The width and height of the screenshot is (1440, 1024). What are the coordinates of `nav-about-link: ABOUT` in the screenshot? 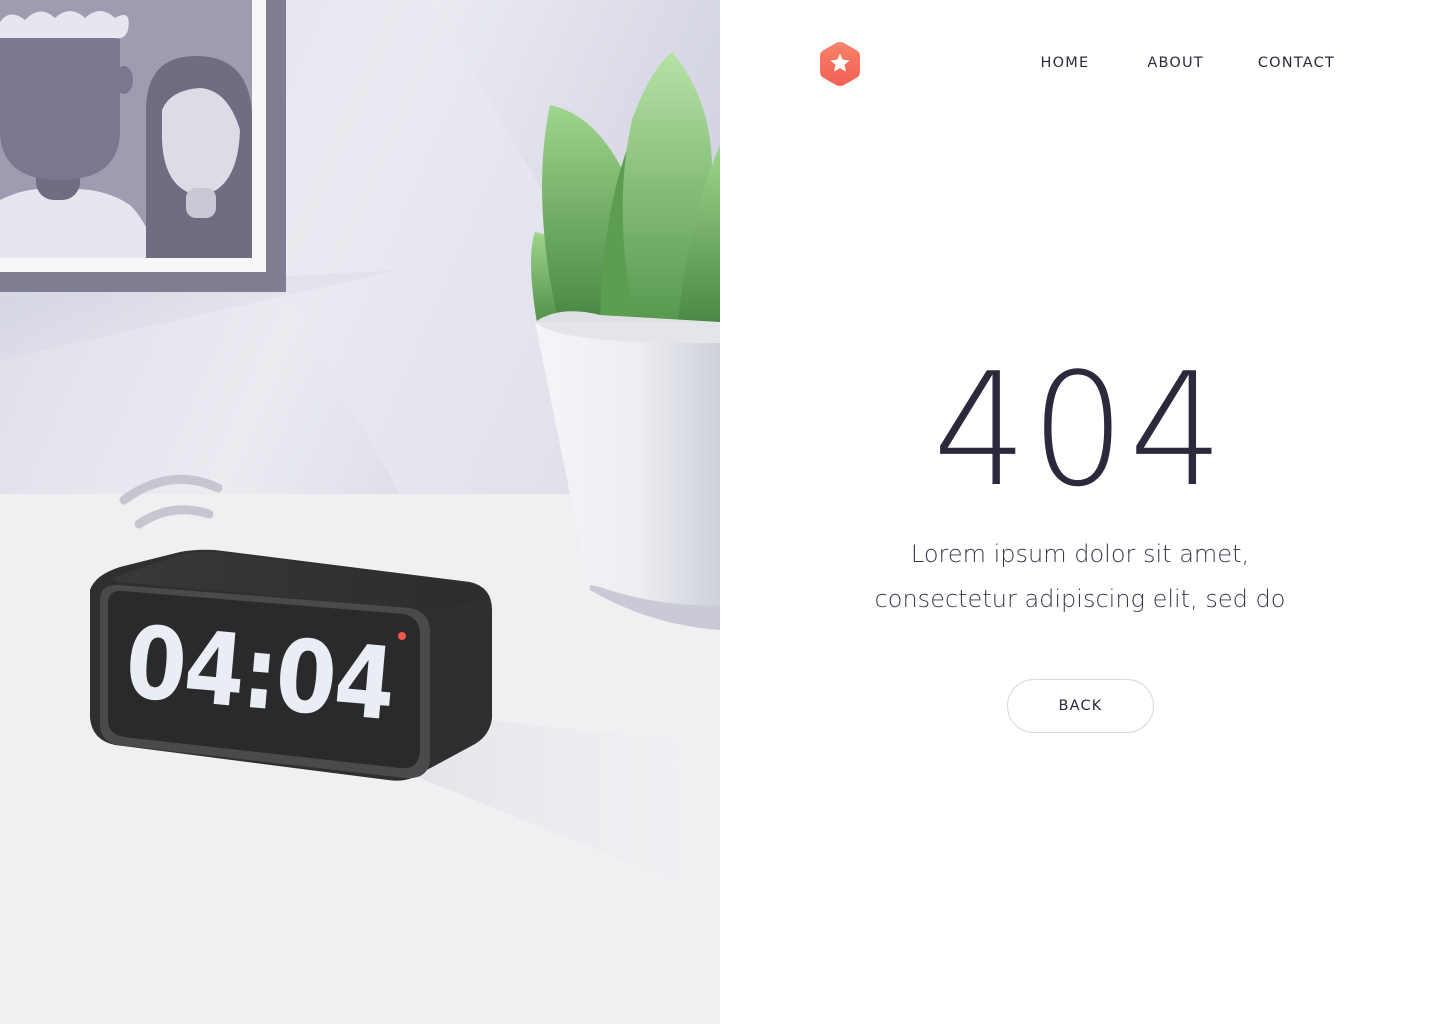 It's located at (1175, 63).